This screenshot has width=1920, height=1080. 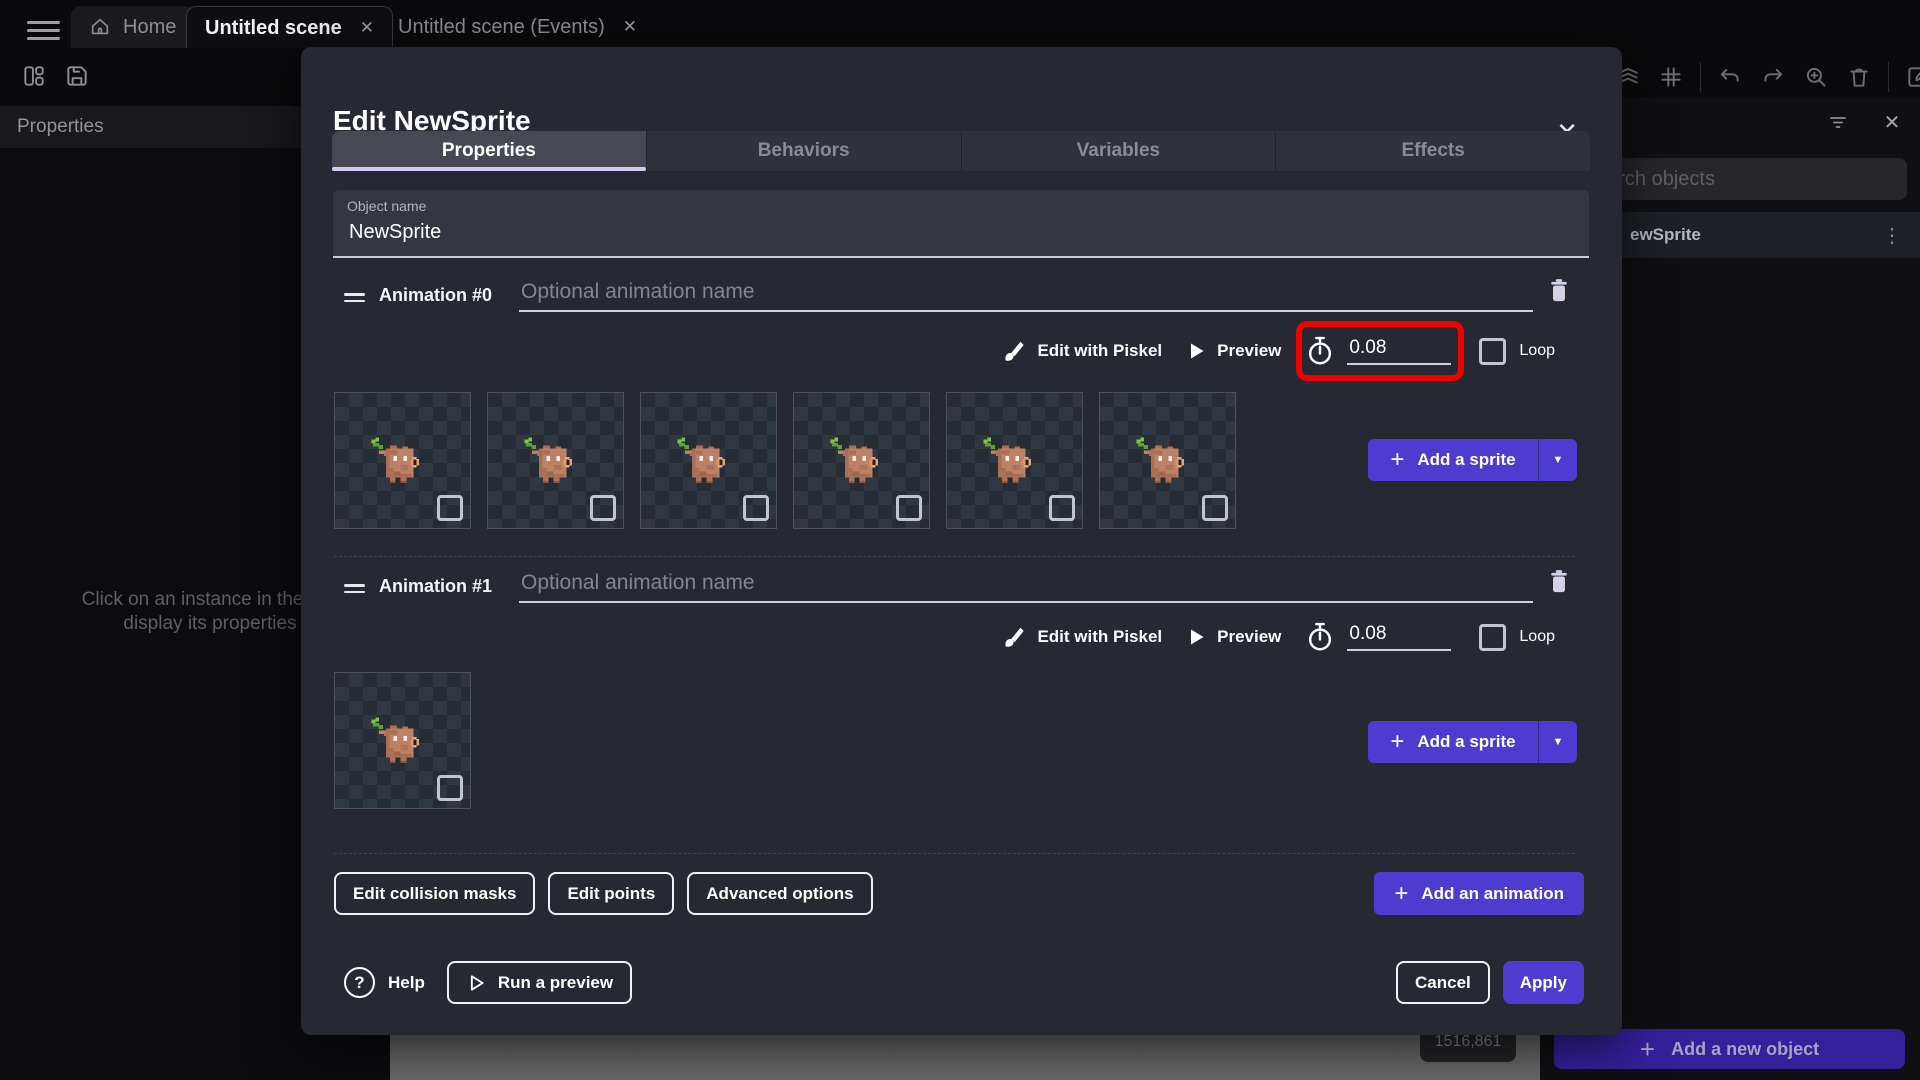 I want to click on animation-divider, so click(x=954, y=853).